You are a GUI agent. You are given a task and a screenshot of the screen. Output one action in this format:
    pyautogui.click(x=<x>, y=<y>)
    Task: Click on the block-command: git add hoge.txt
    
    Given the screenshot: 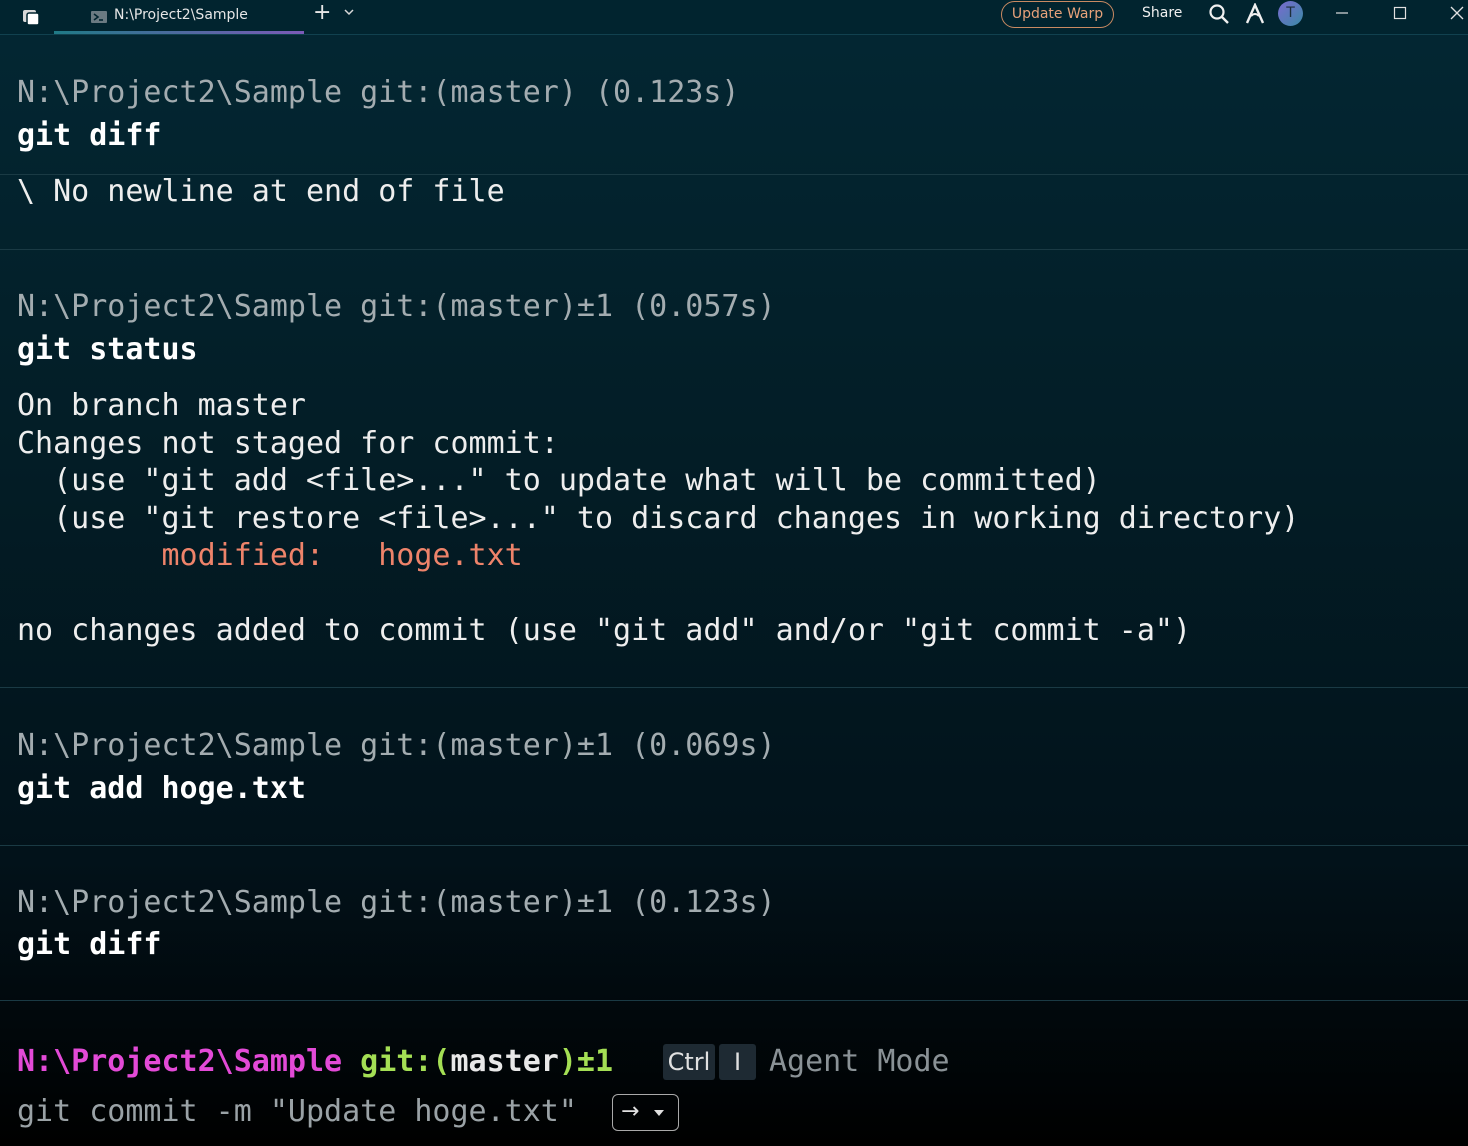 What is the action you would take?
    pyautogui.click(x=161, y=788)
    